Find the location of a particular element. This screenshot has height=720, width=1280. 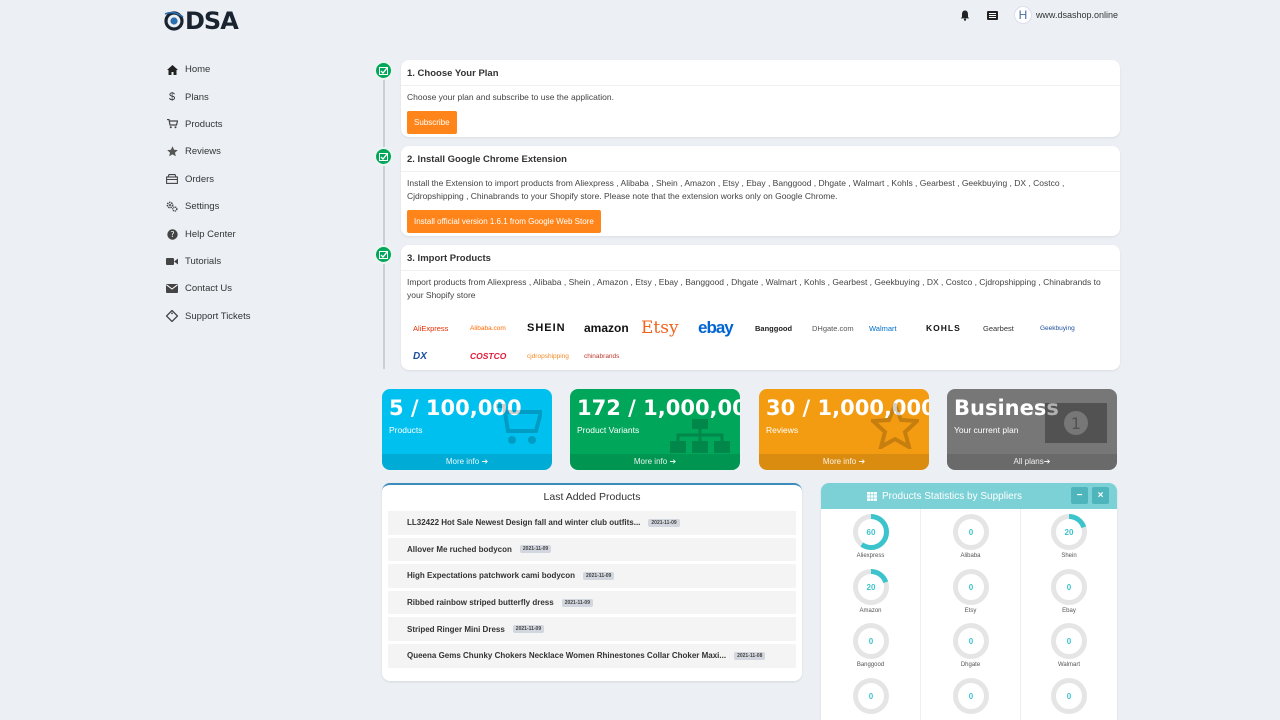

brand-logo: Gearbest is located at coordinates (998, 328).